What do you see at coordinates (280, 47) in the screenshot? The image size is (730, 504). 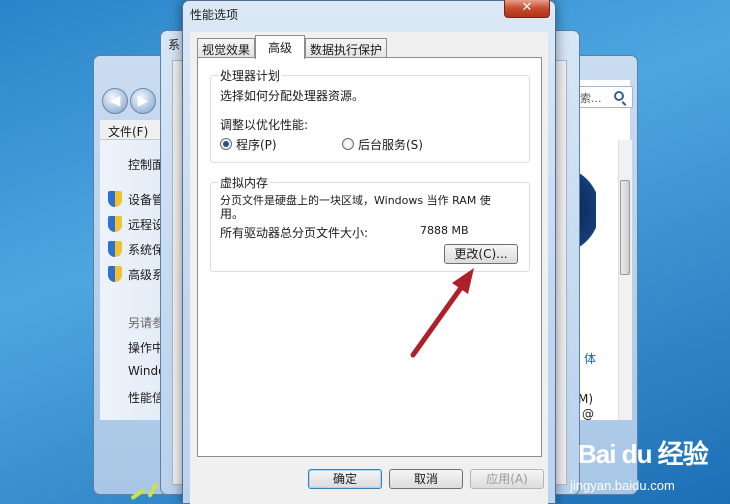 I see `tab-advanced: 高级` at bounding box center [280, 47].